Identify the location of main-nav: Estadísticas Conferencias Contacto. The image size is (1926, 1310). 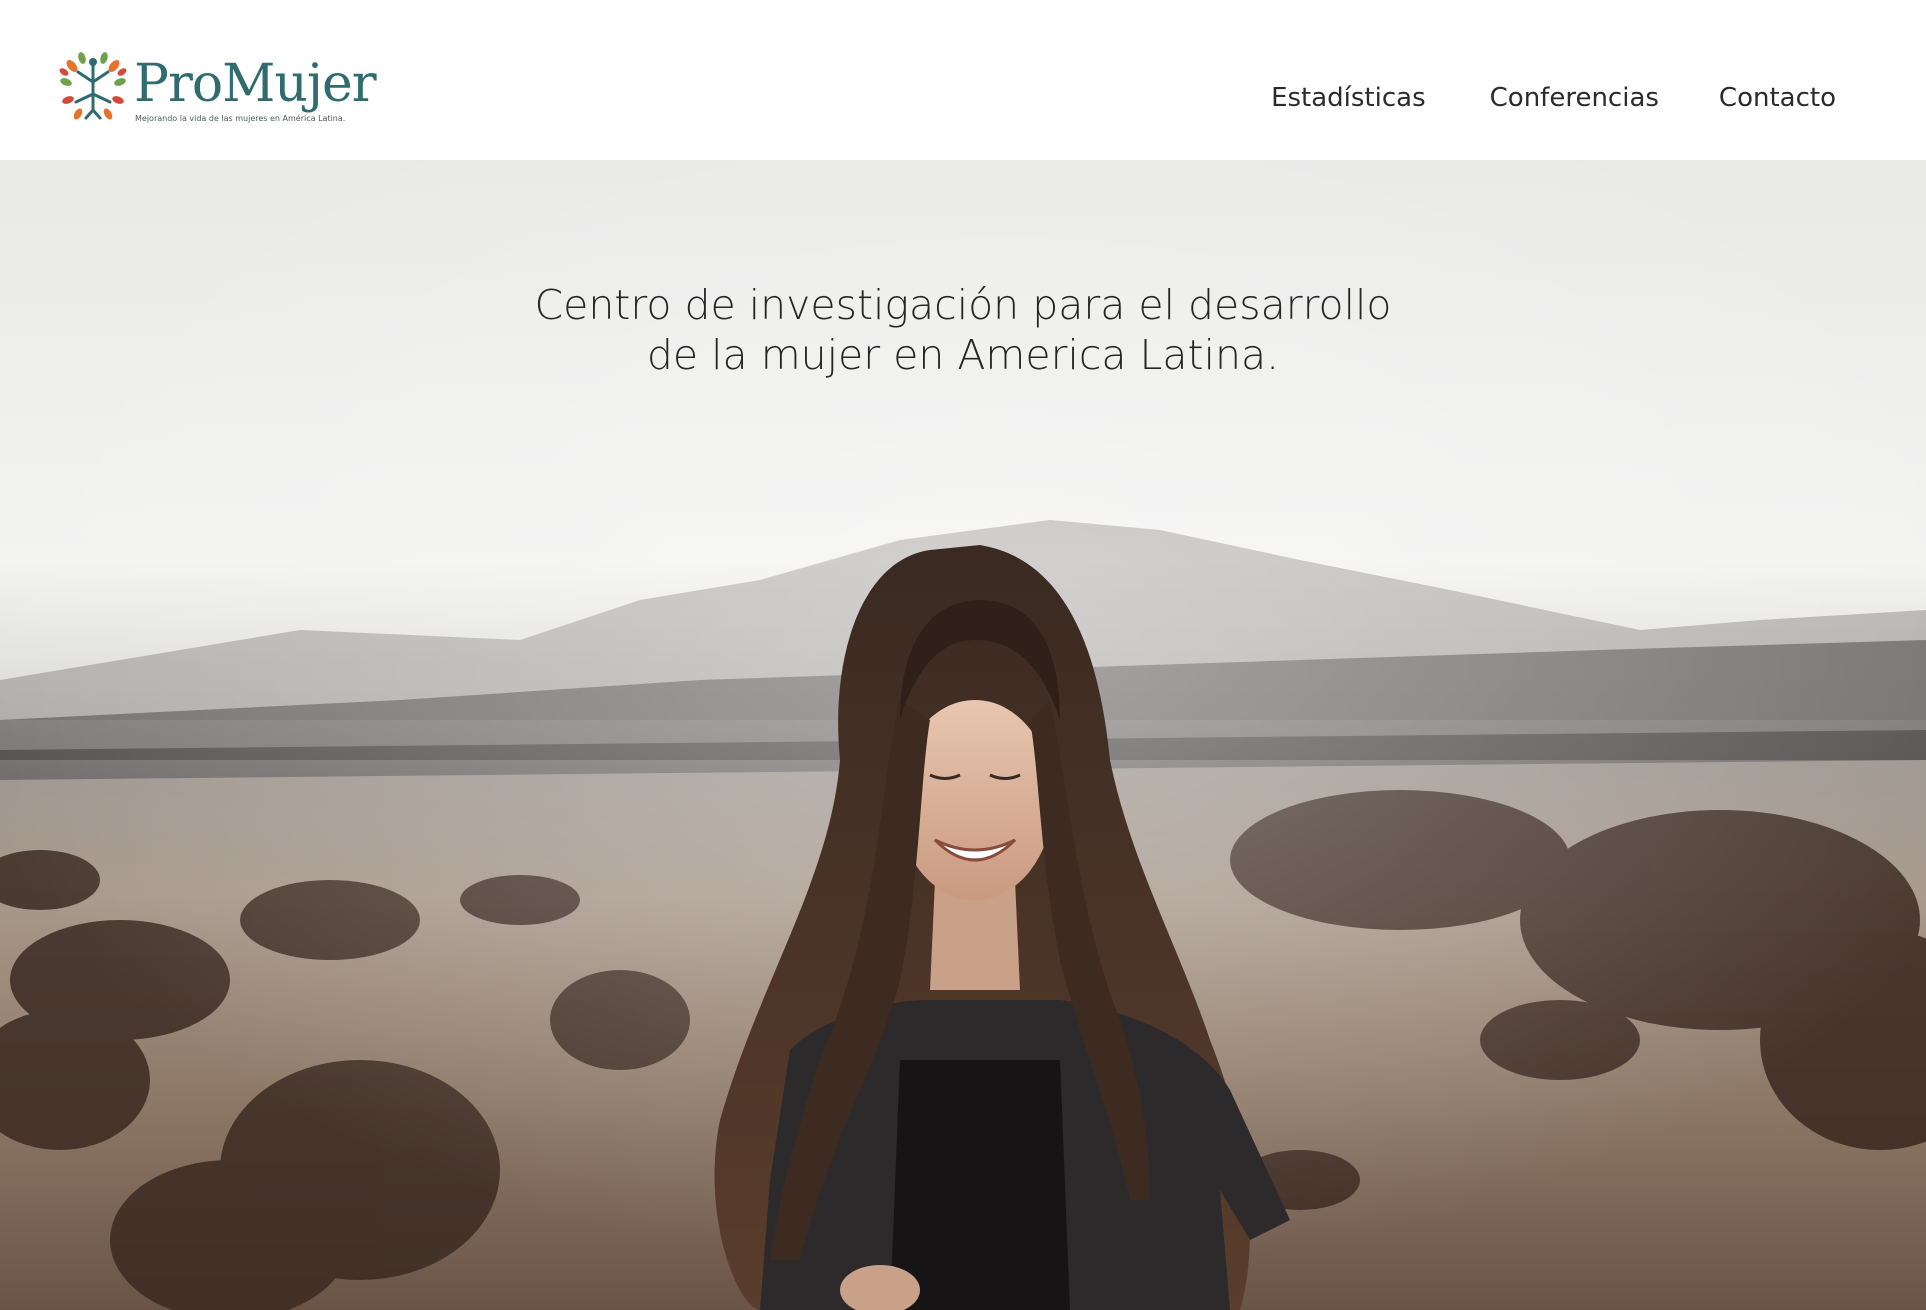
(1553, 98).